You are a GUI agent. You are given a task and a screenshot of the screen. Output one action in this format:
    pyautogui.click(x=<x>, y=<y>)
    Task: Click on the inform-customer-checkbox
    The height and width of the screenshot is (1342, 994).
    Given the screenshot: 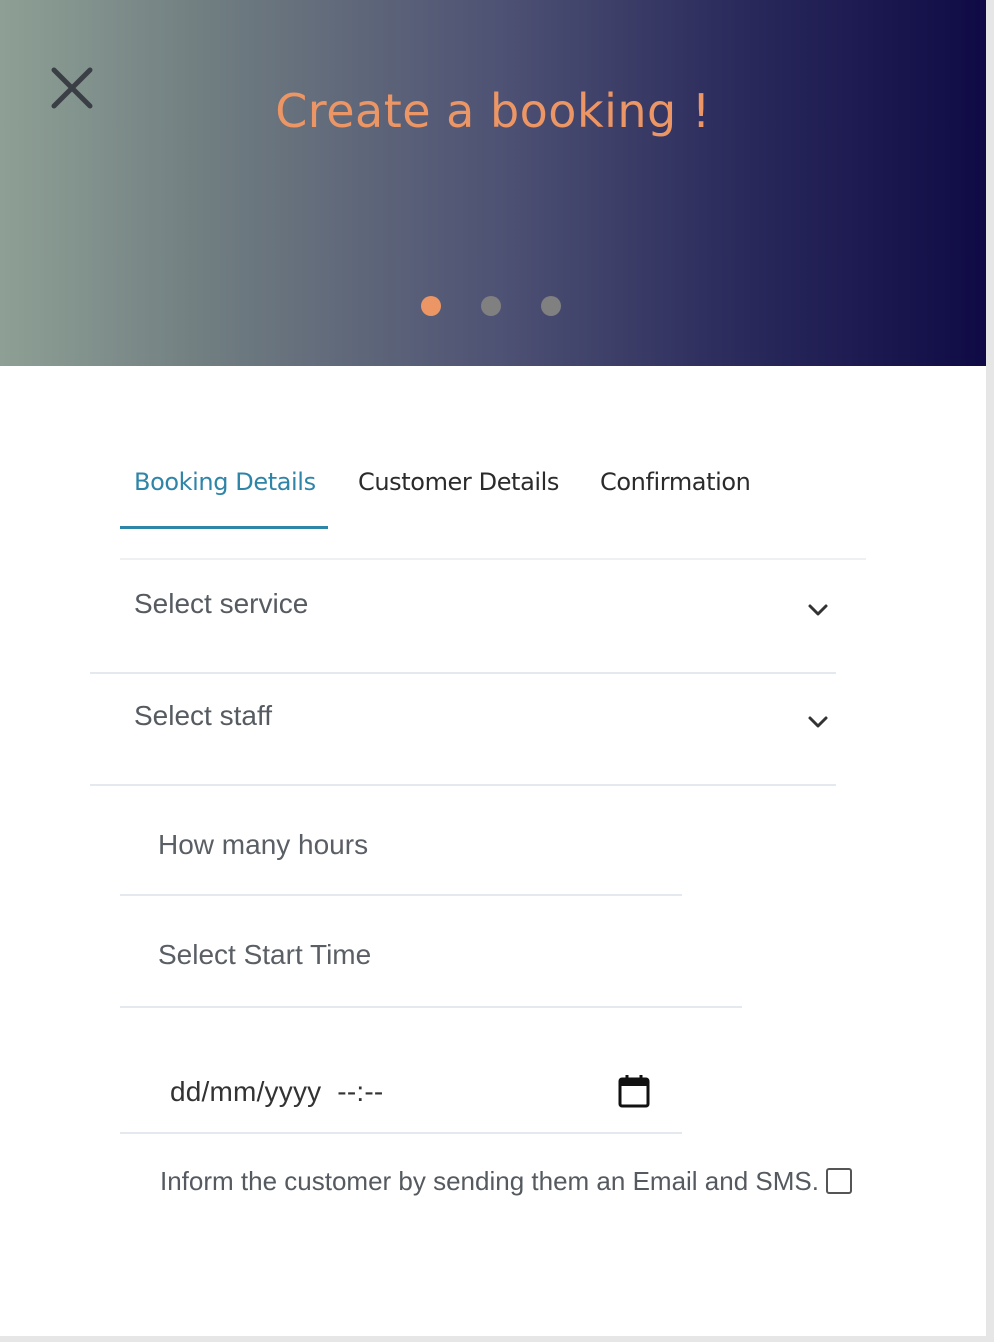 What is the action you would take?
    pyautogui.click(x=839, y=1181)
    